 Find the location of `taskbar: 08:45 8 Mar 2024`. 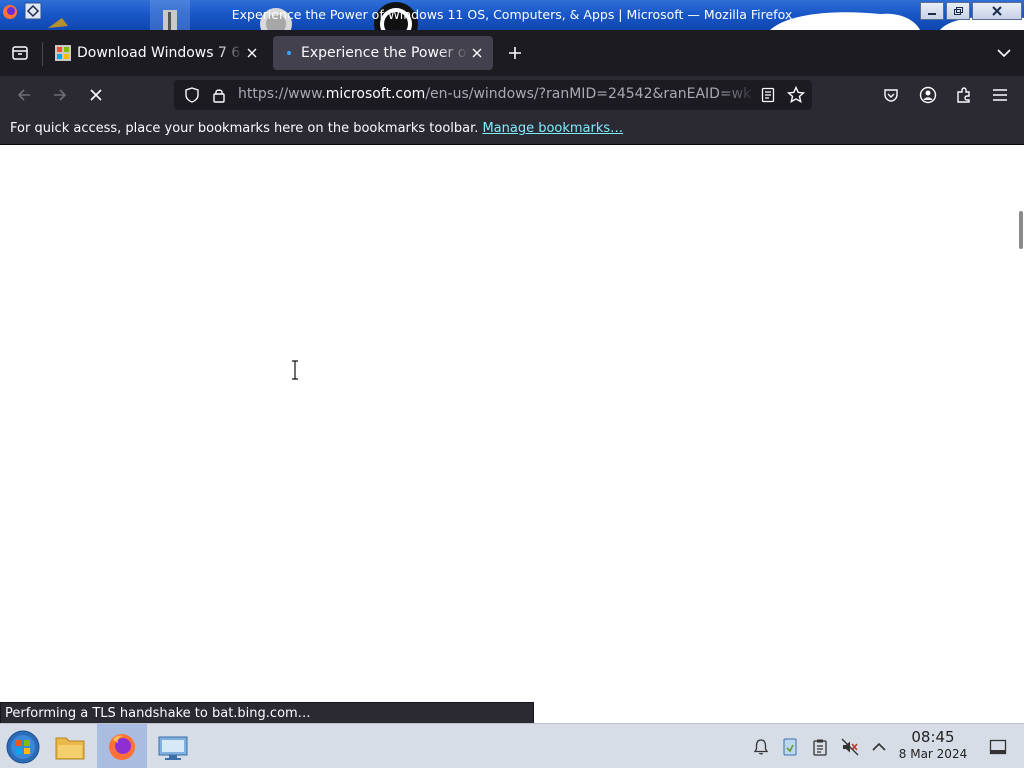

taskbar: 08:45 8 Mar 2024 is located at coordinates (512, 745).